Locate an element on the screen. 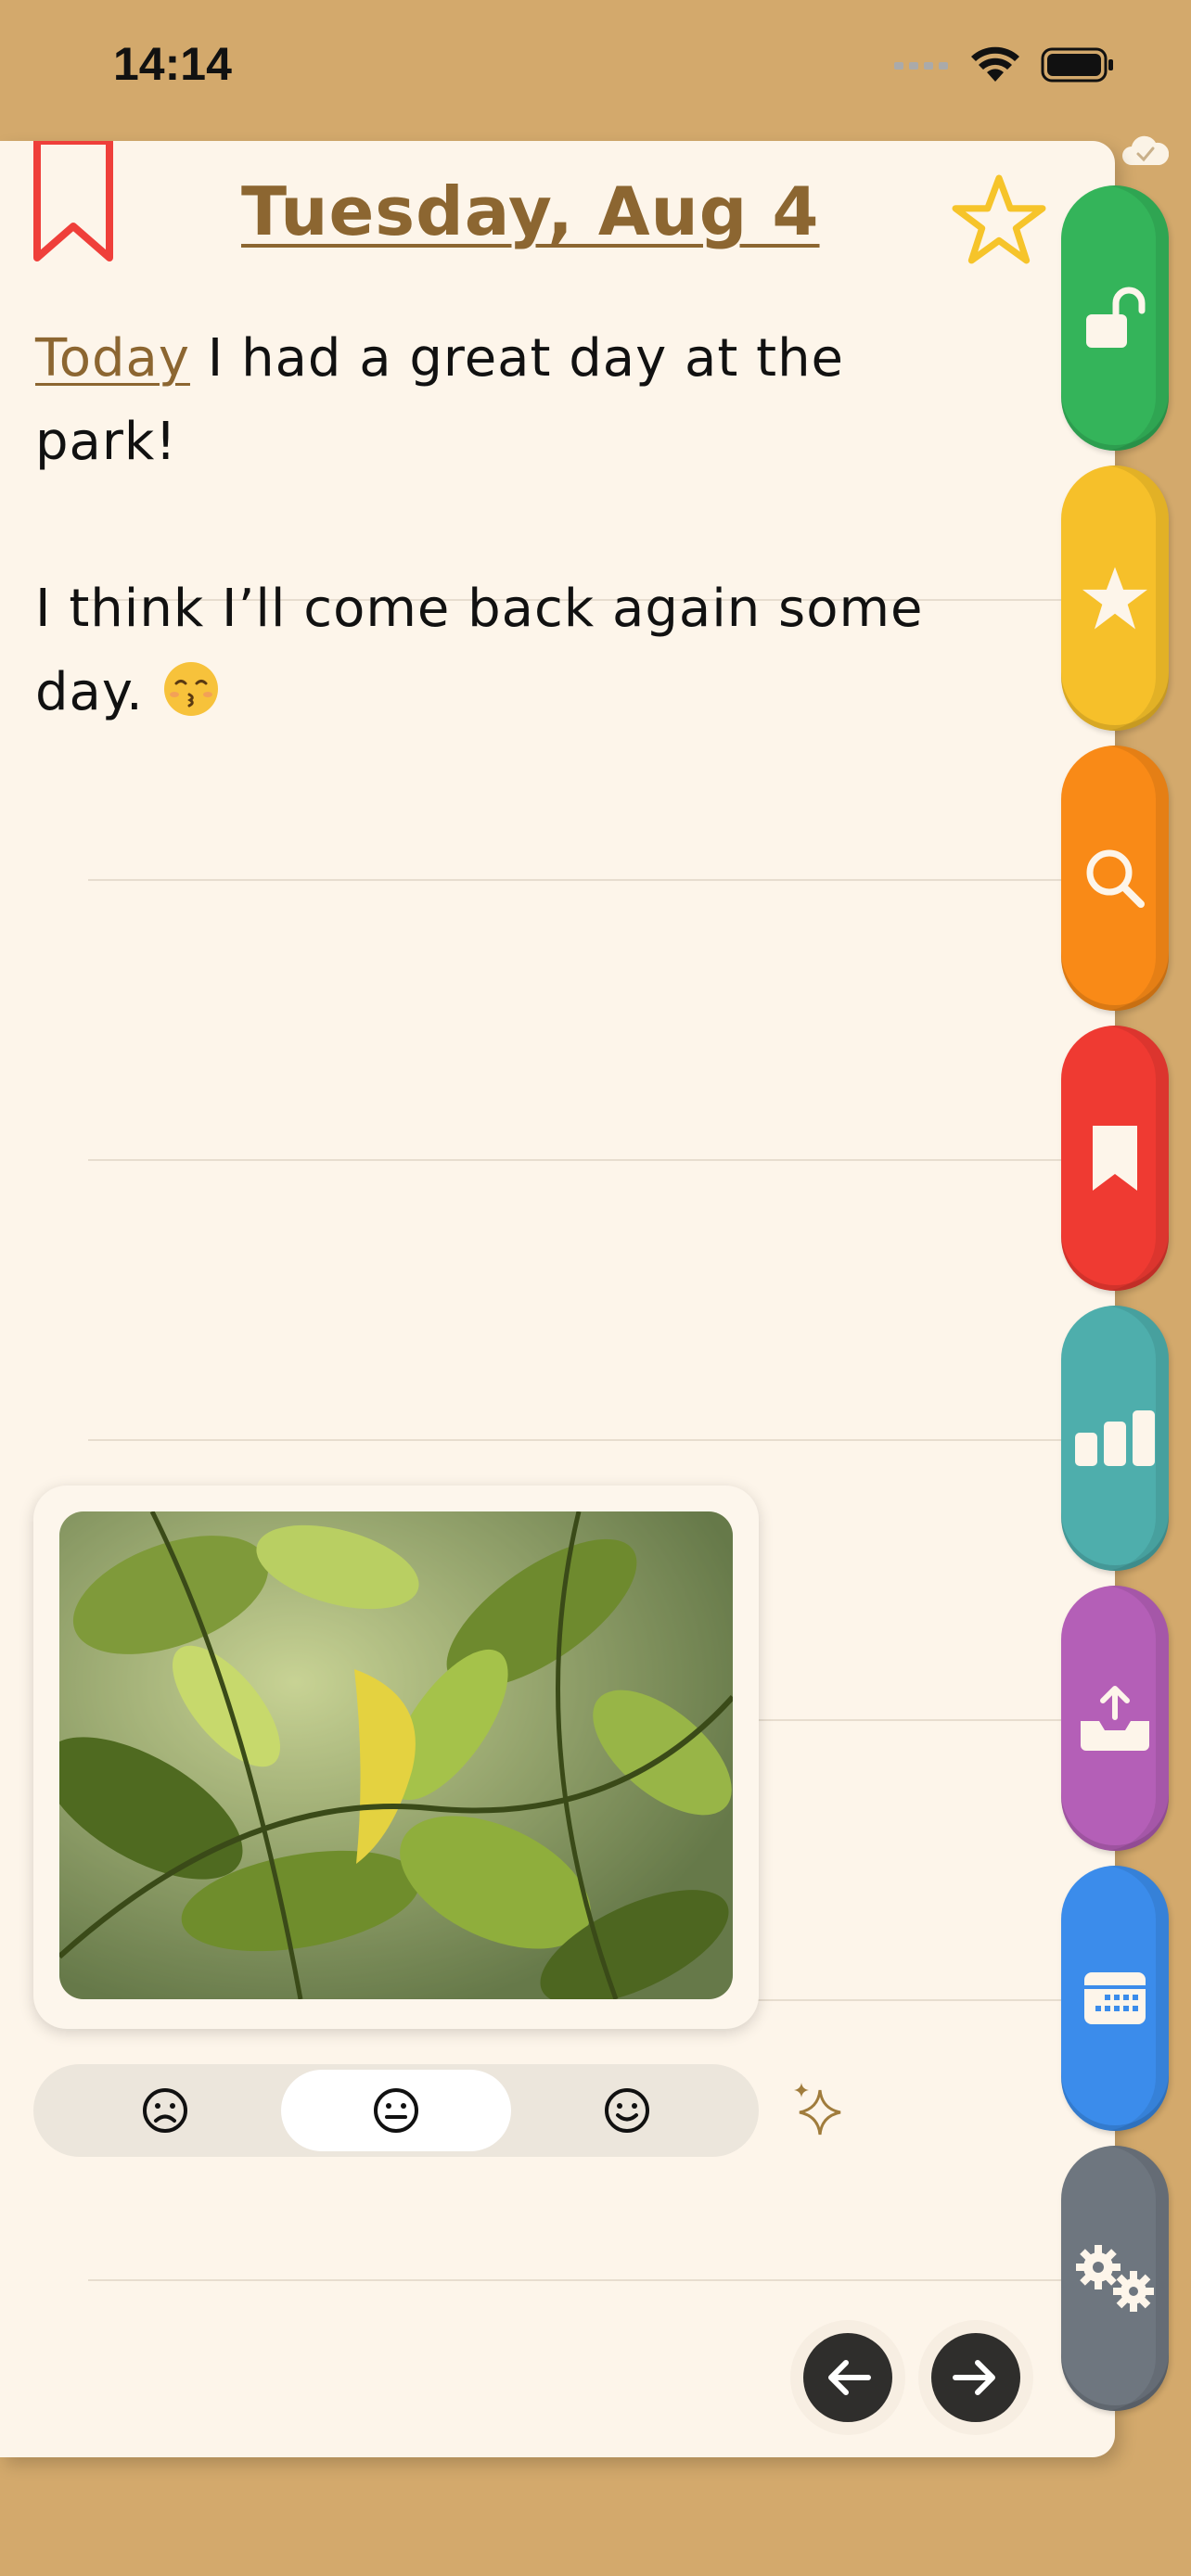 This screenshot has width=1191, height=2576. bookmark-tab-icon is located at coordinates (1115, 1158).